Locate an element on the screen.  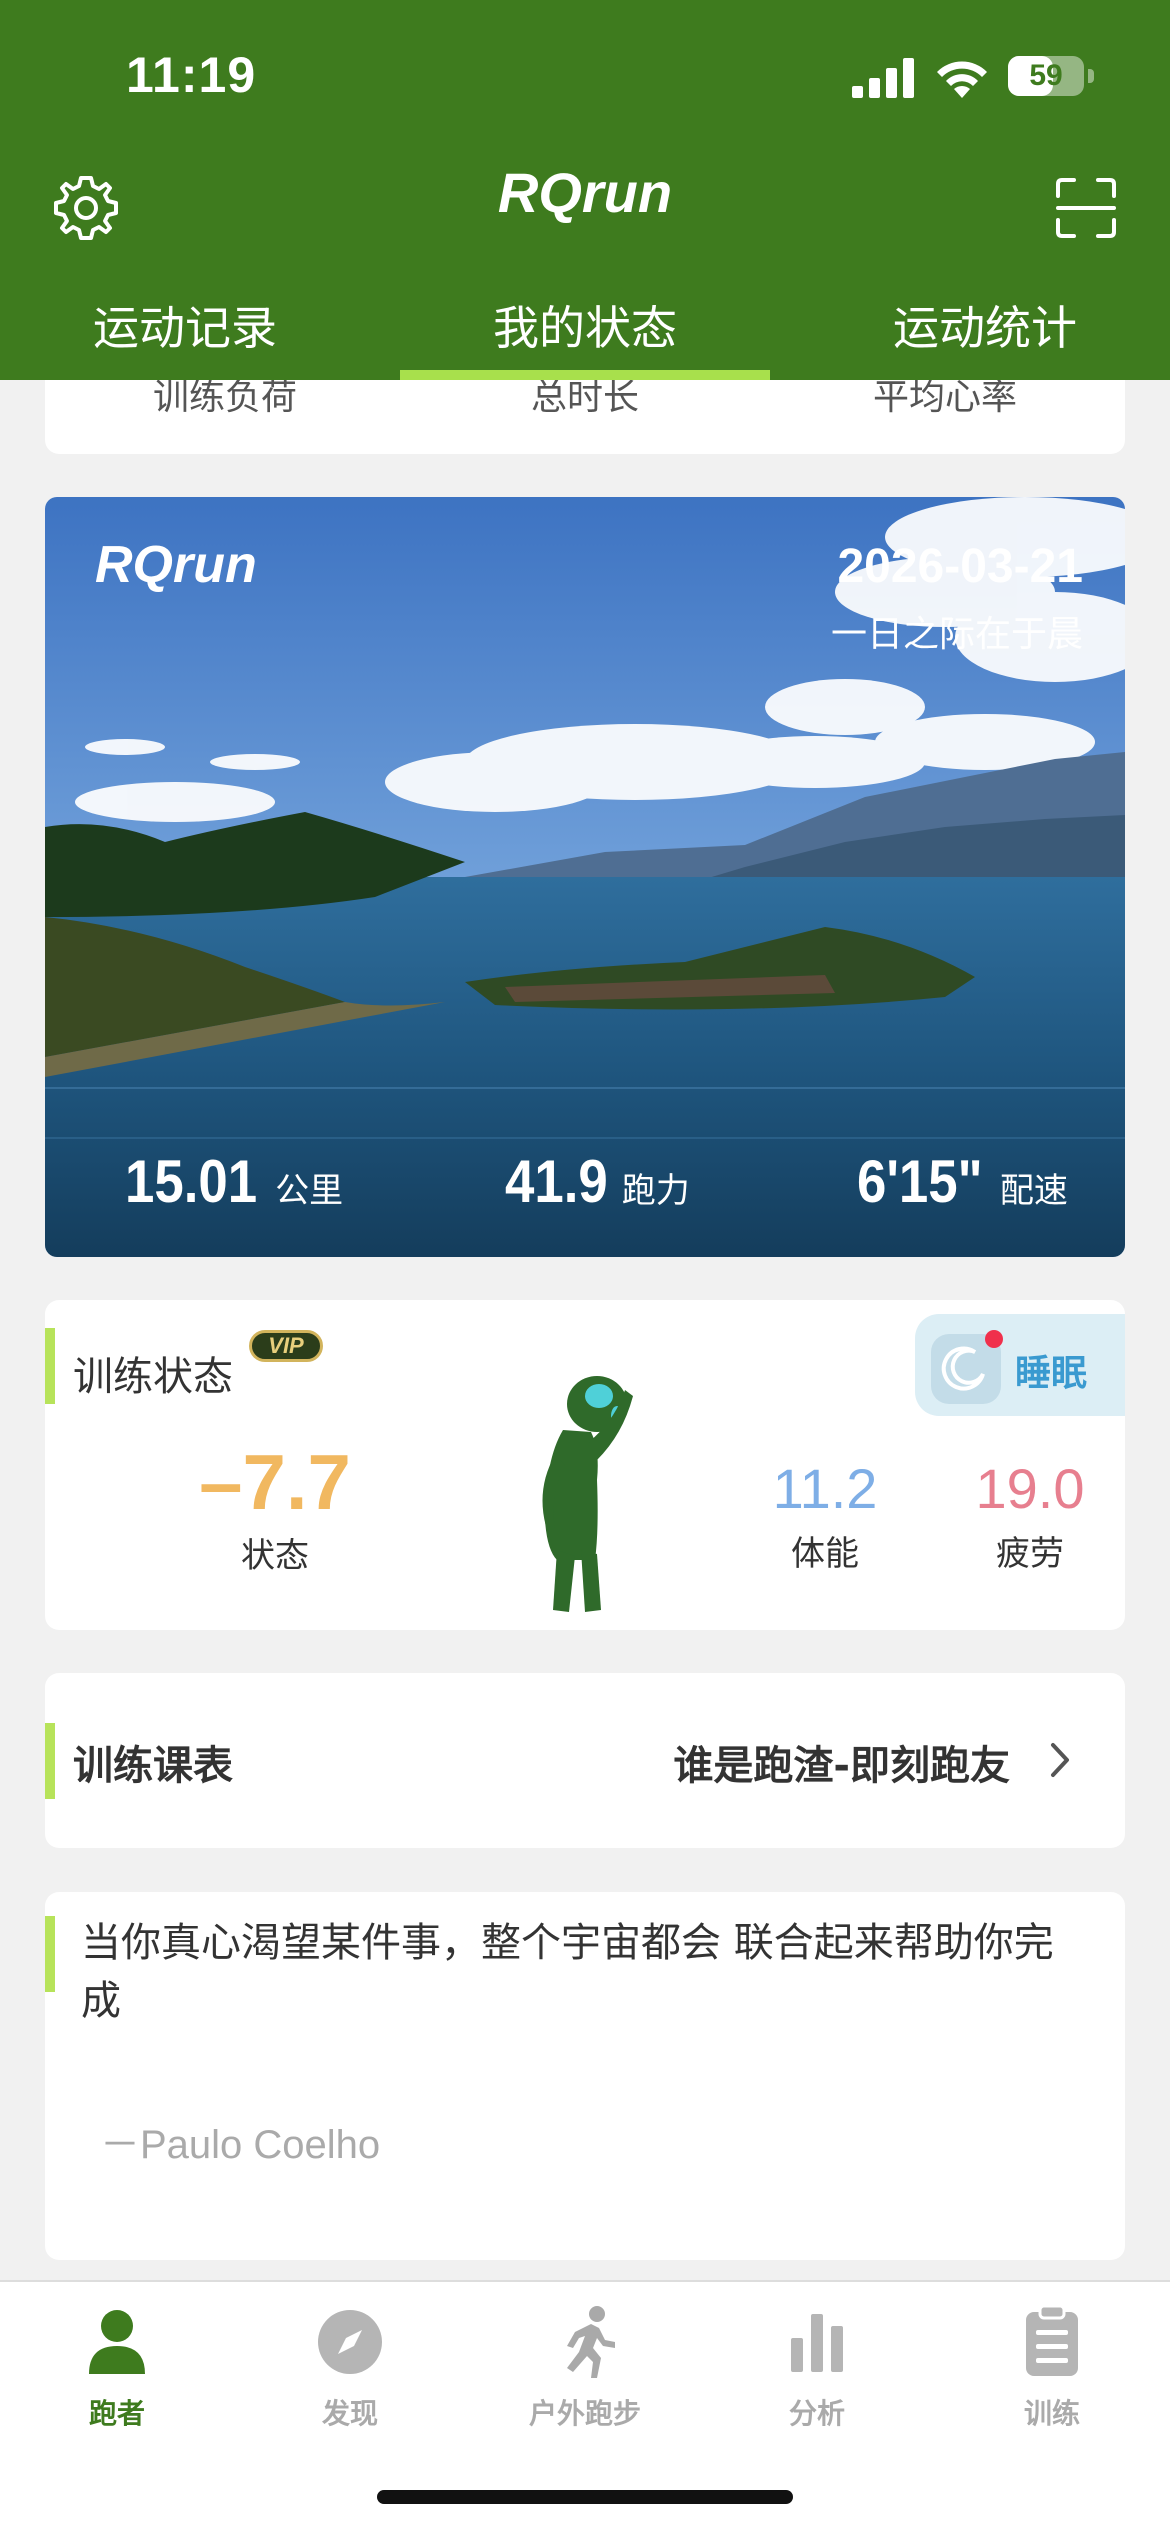
state-metric: –7.7 状态 is located at coordinates (275, 1508).